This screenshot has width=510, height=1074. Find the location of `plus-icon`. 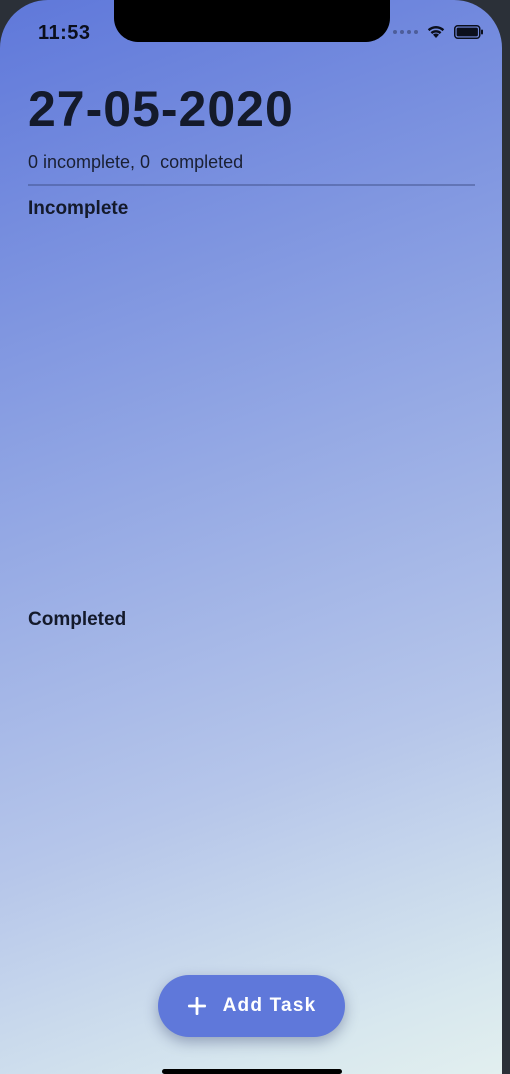

plus-icon is located at coordinates (196, 1006).